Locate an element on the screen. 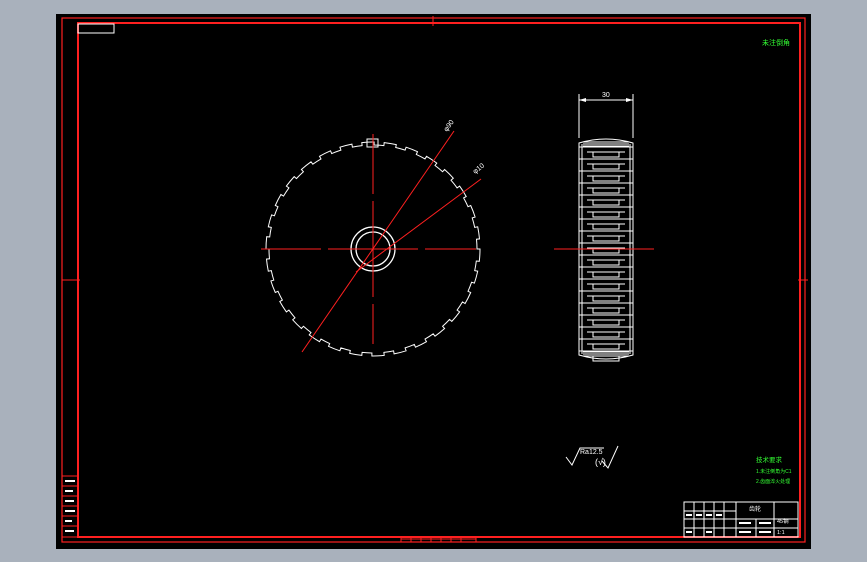  dim-width-lines is located at coordinates (606, 116).